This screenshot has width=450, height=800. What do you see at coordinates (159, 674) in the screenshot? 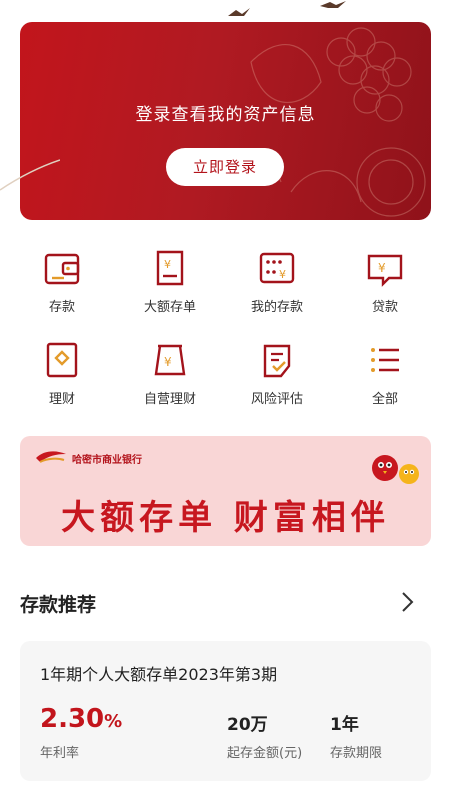
I see `product-name: 1年期个人大额存单2023年第3期` at bounding box center [159, 674].